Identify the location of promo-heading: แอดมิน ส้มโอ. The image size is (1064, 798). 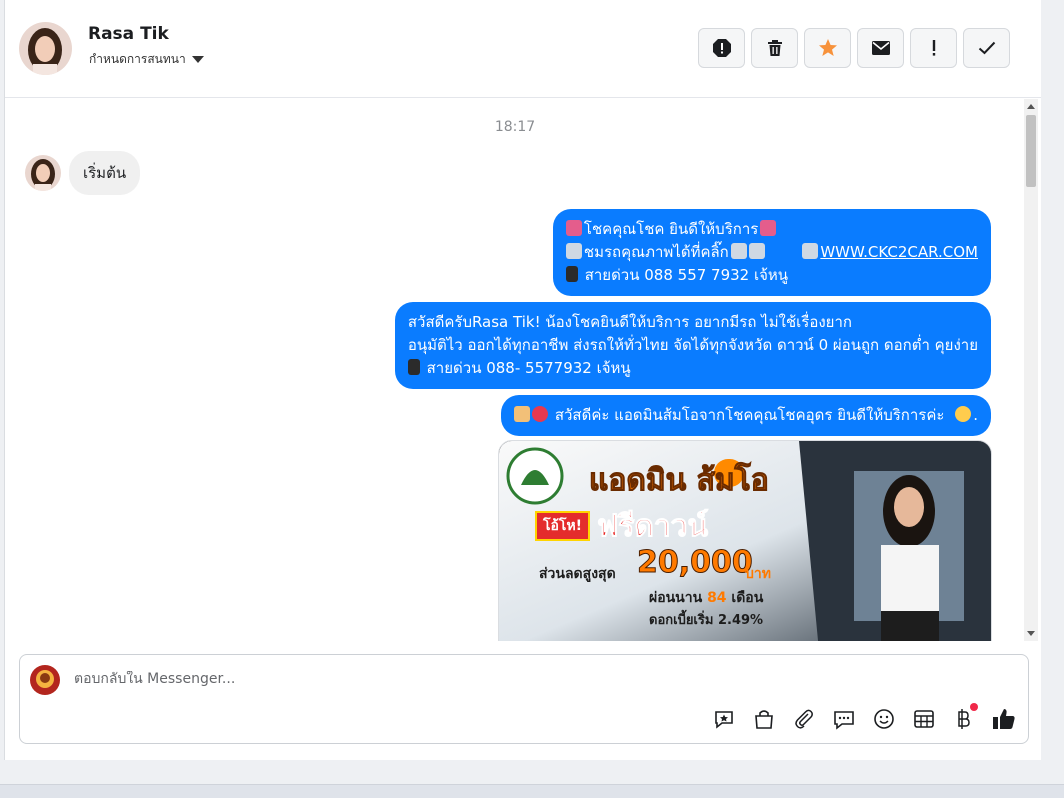
(679, 481).